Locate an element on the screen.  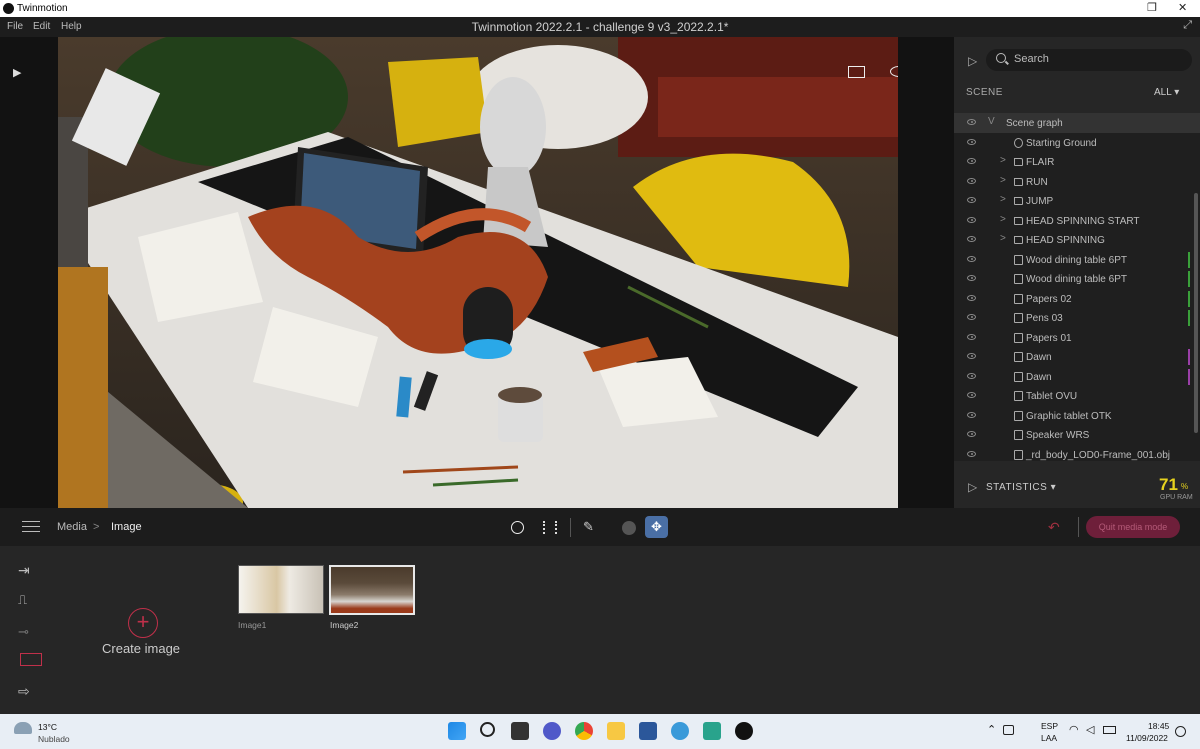
tree-row: Graphic tablet OTK is located at coordinates (1077, 416).